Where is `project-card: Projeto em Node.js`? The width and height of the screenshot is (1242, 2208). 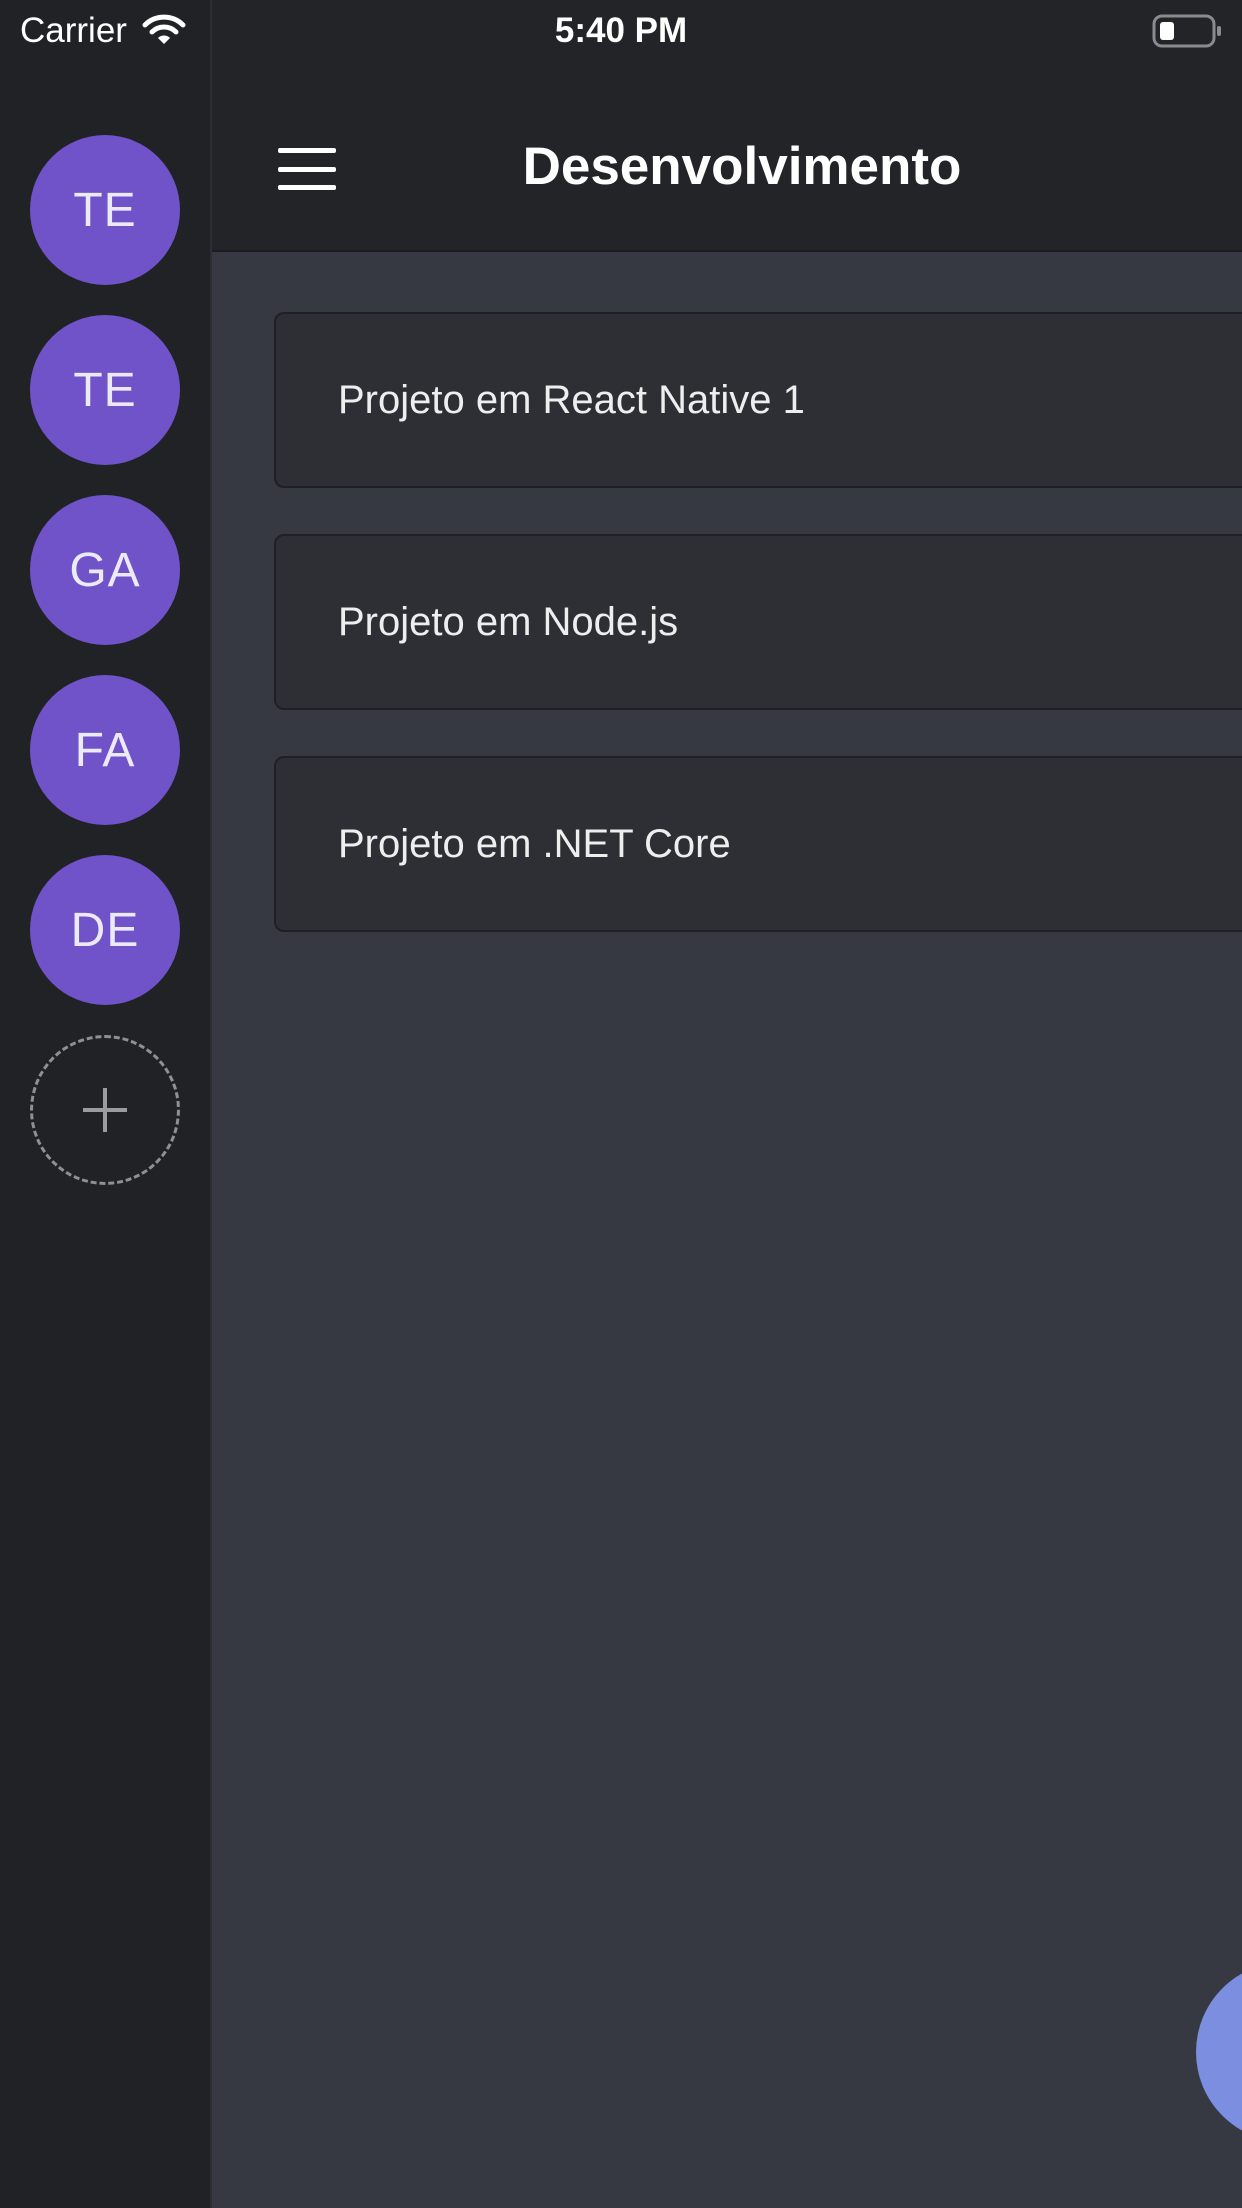
project-card: Projeto em Node.js is located at coordinates (758, 622).